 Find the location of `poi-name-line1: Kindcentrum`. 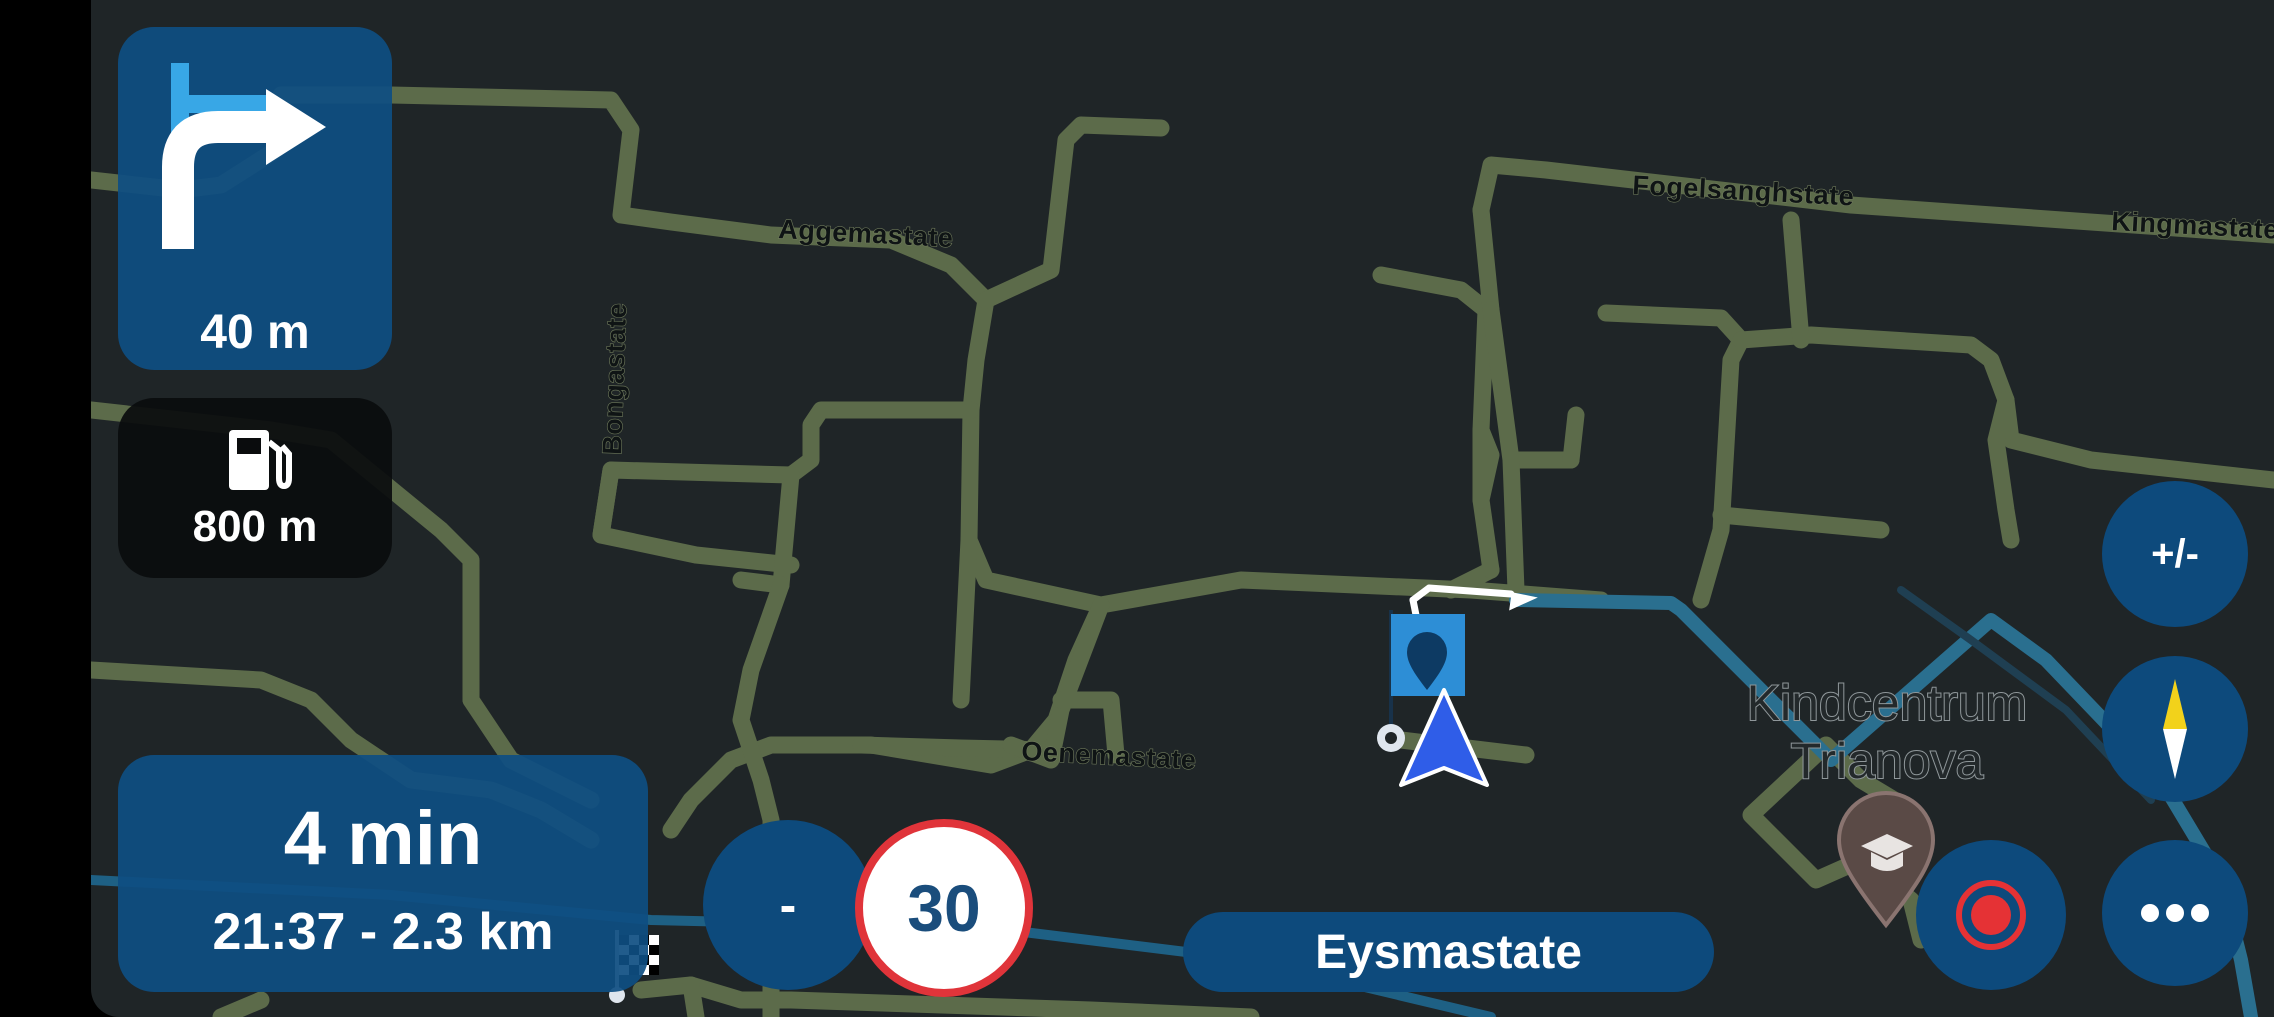

poi-name-line1: Kindcentrum is located at coordinates (1887, 703).